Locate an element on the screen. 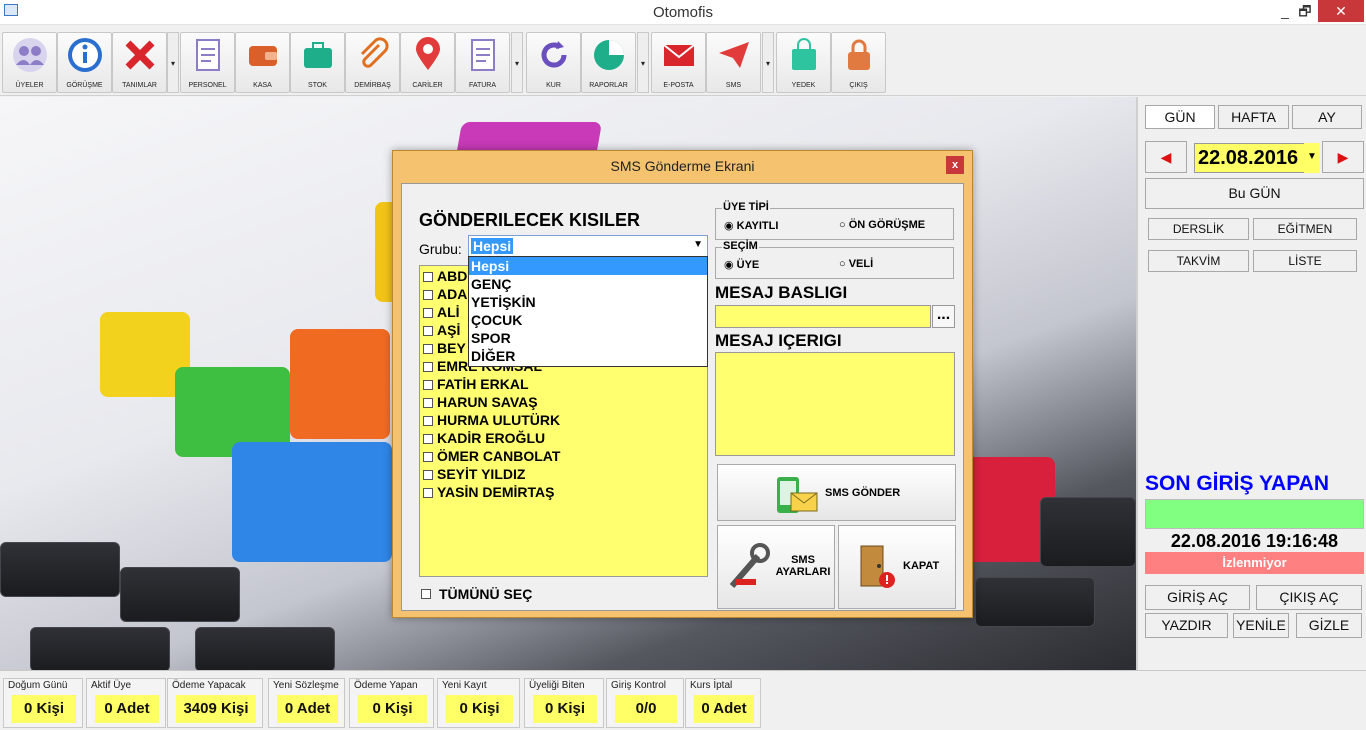 The width and height of the screenshot is (1366, 730). stat-aktif-uye: Aktif Üye 0 Adet is located at coordinates (126, 703).